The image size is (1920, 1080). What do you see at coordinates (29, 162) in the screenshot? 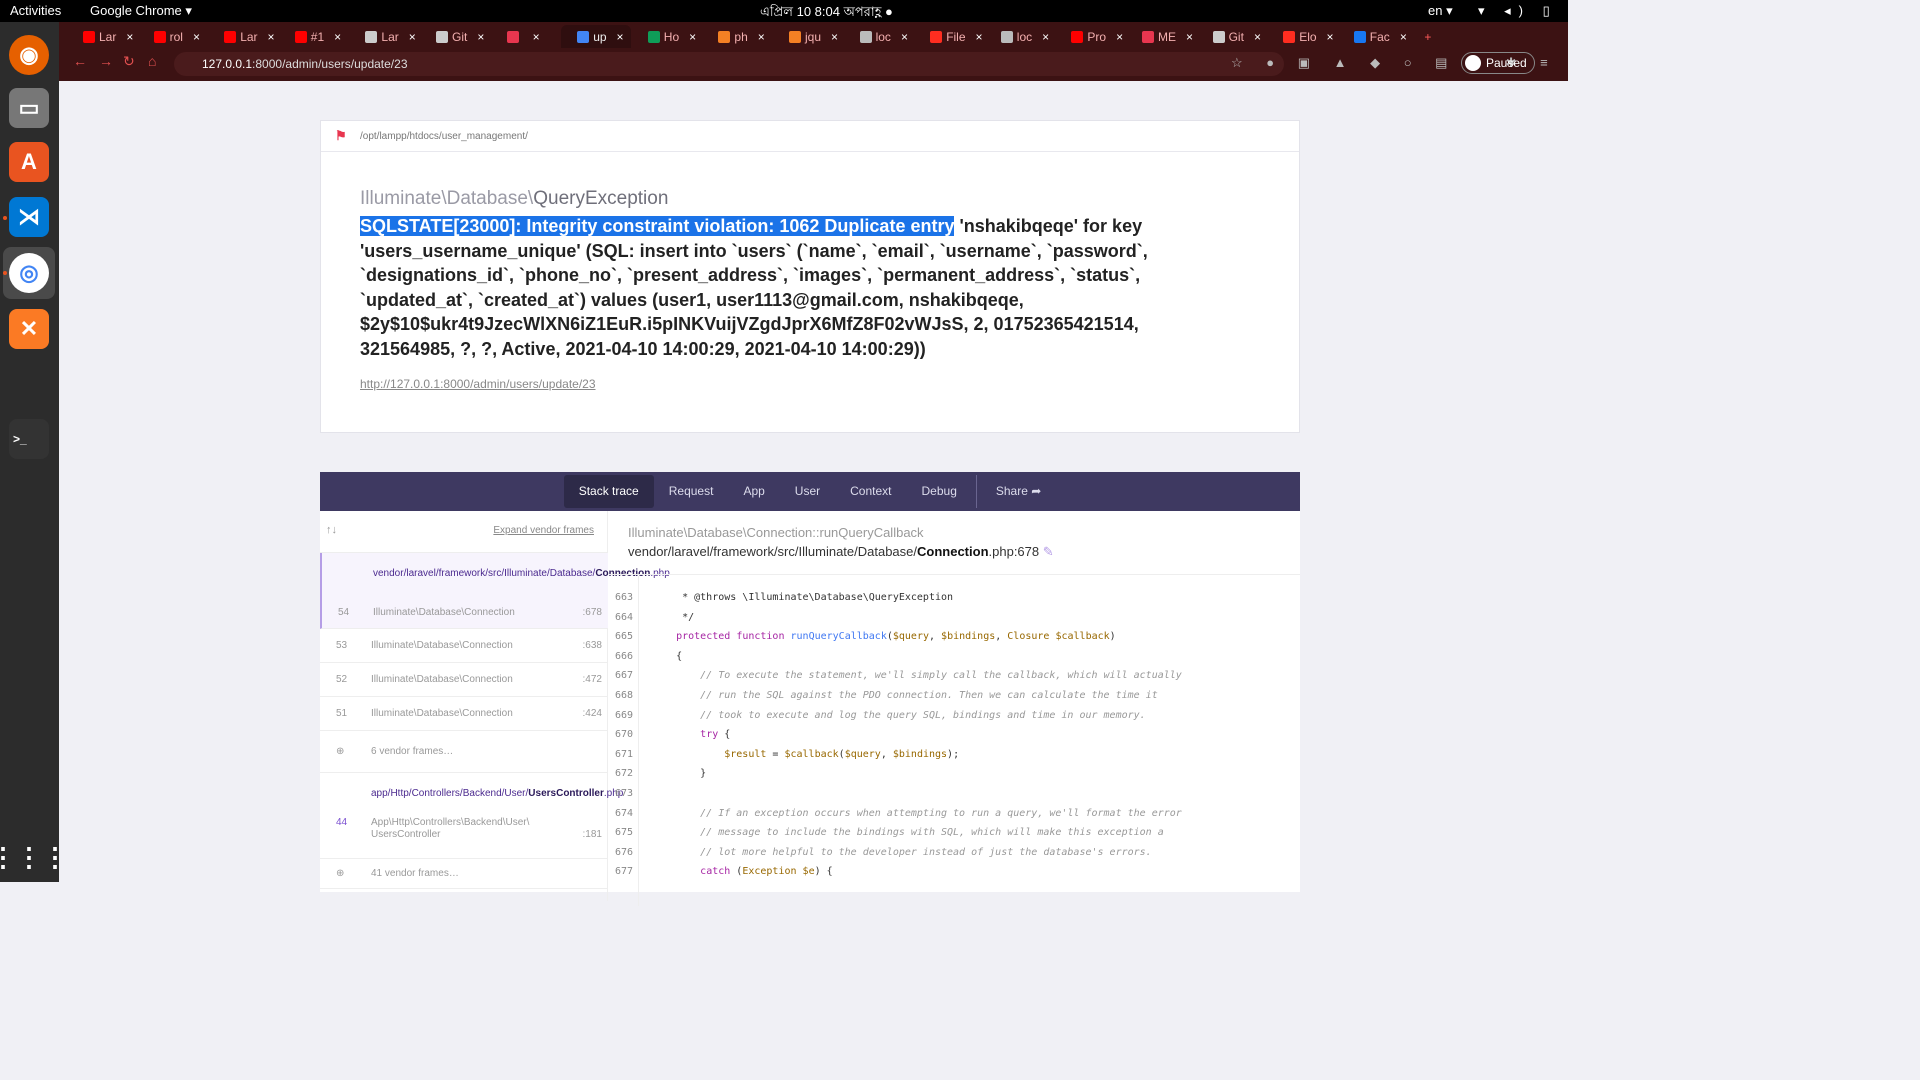
I see `software-center-icon: A` at bounding box center [29, 162].